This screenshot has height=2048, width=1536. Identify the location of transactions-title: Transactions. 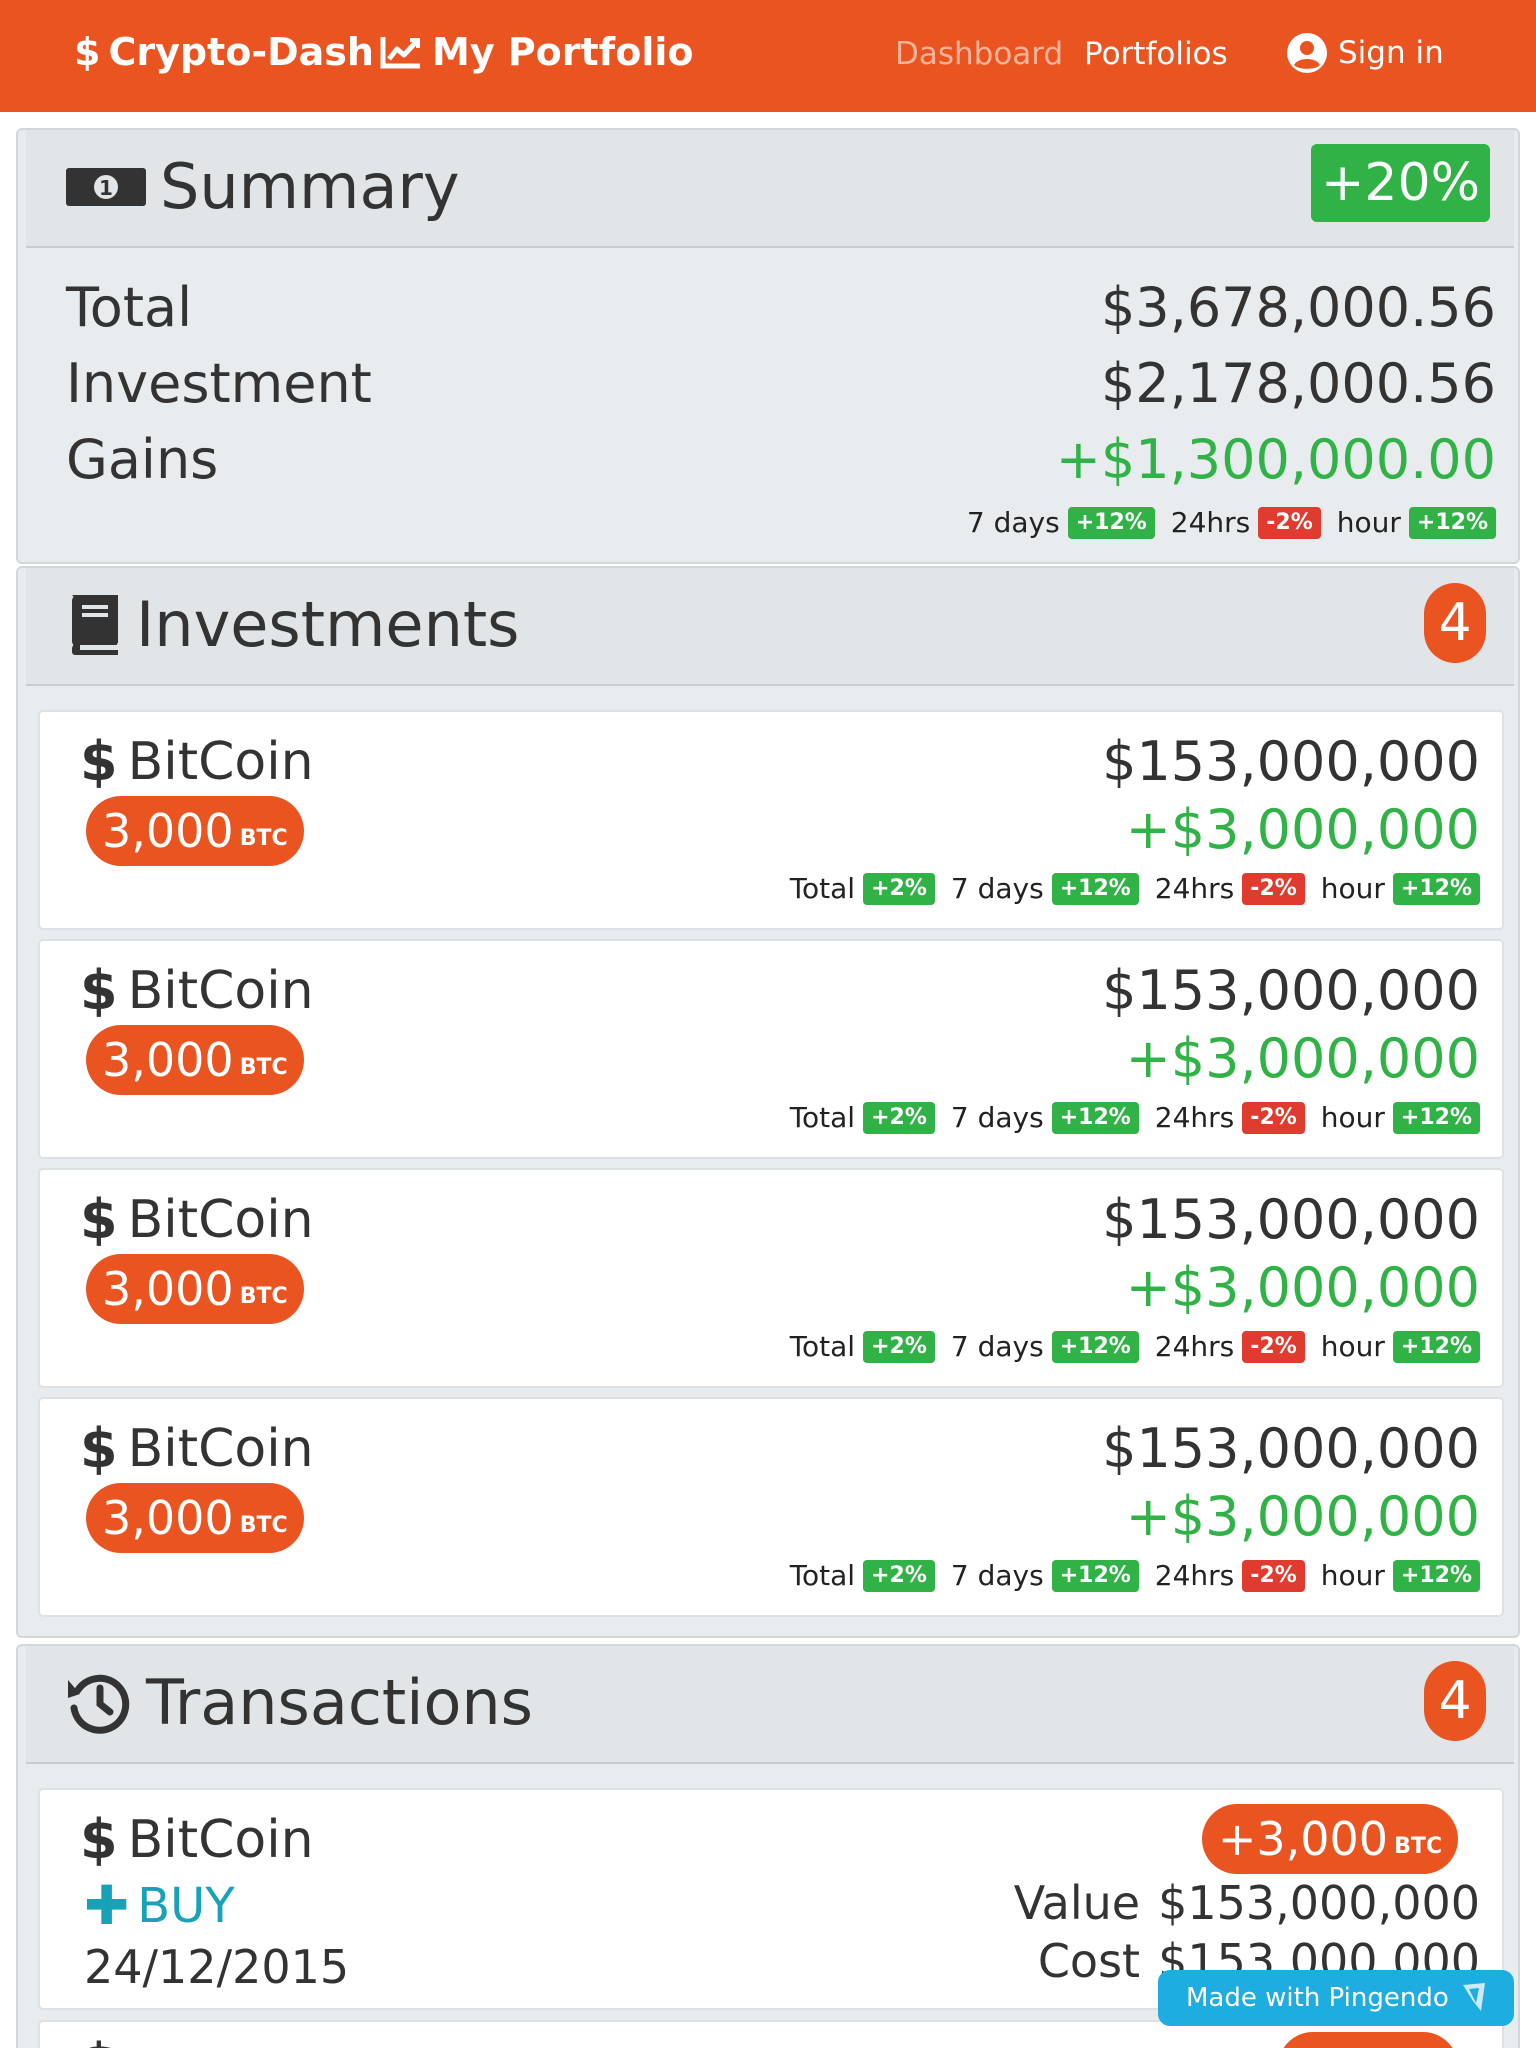
(299, 1702).